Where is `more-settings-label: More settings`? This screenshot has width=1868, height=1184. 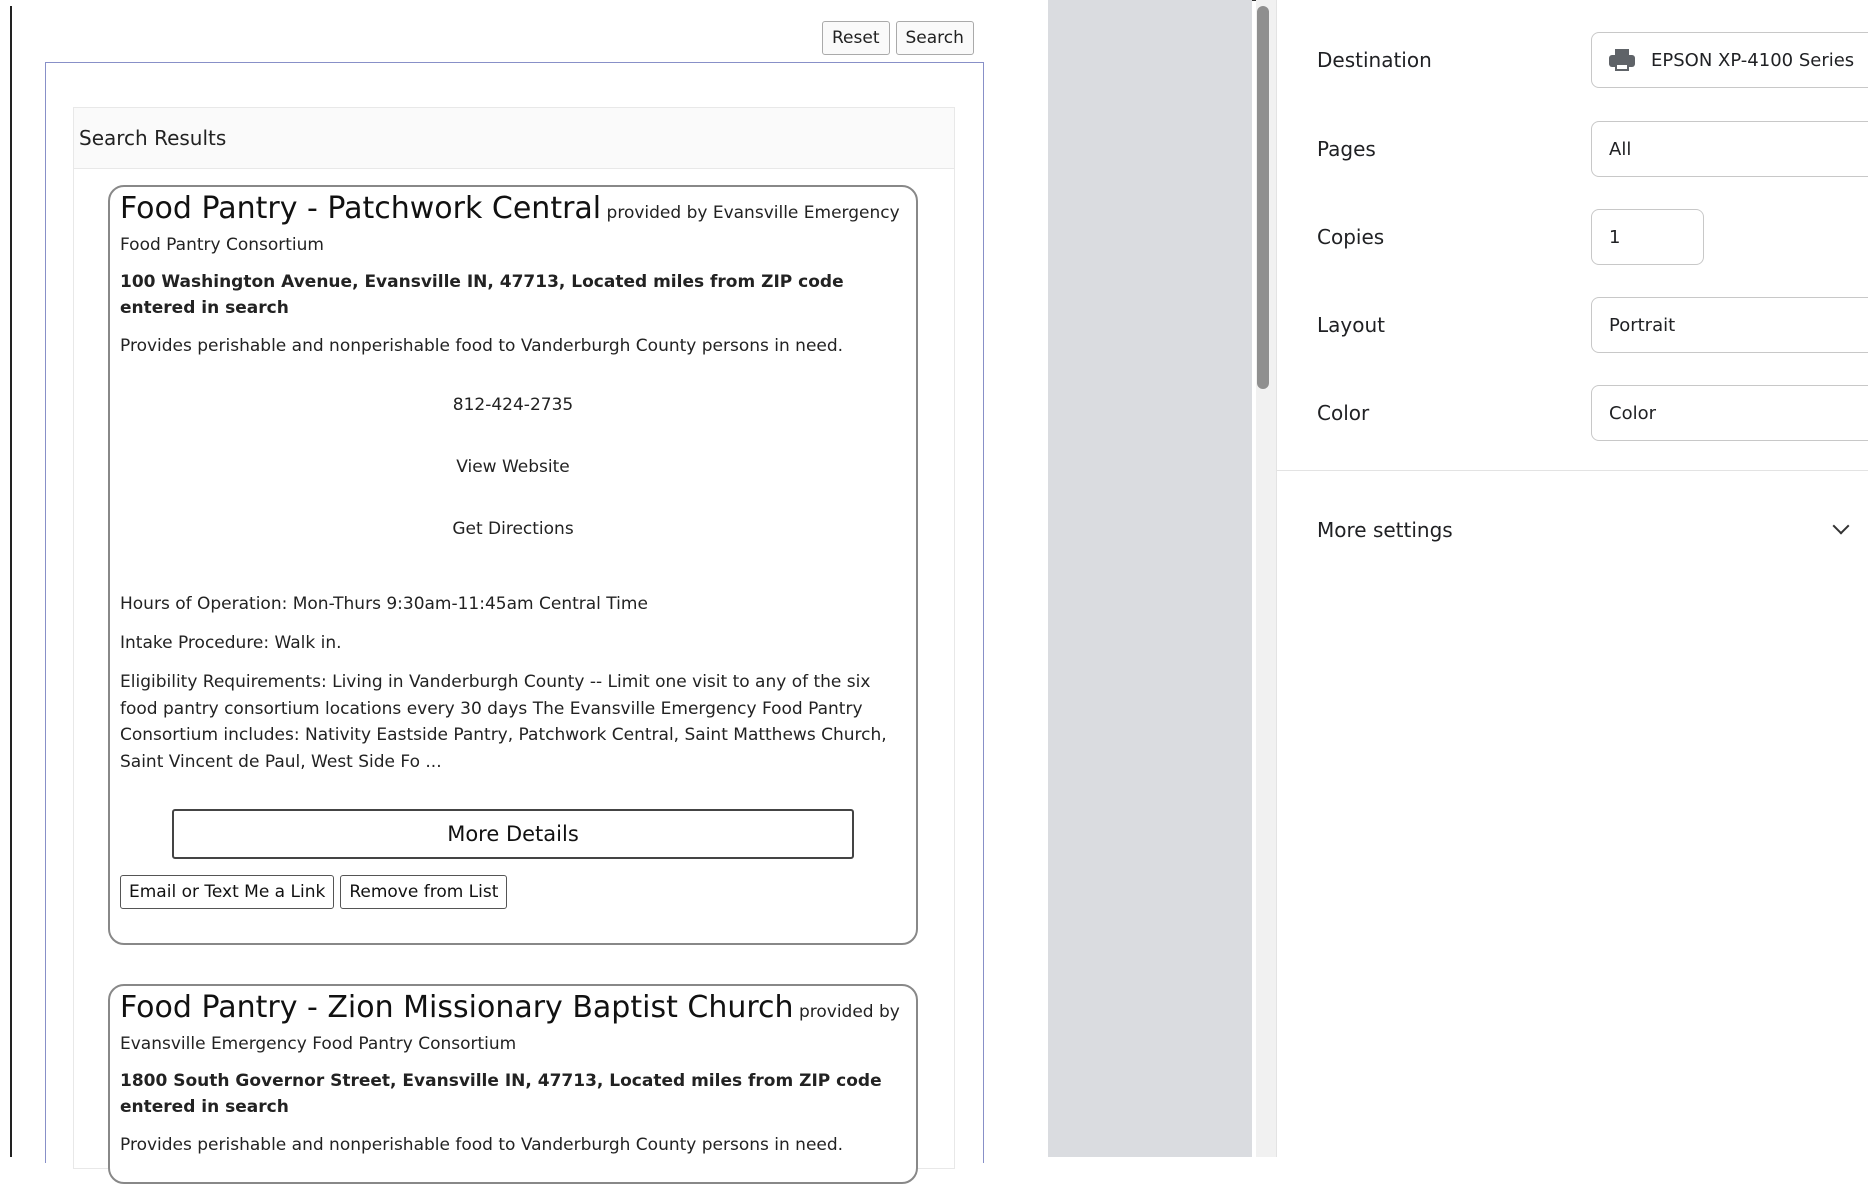 more-settings-label: More settings is located at coordinates (1385, 530).